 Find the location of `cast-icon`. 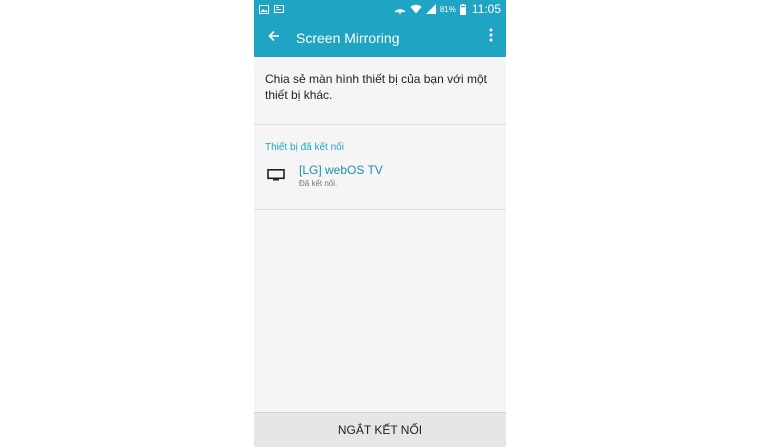

cast-icon is located at coordinates (400, 9).